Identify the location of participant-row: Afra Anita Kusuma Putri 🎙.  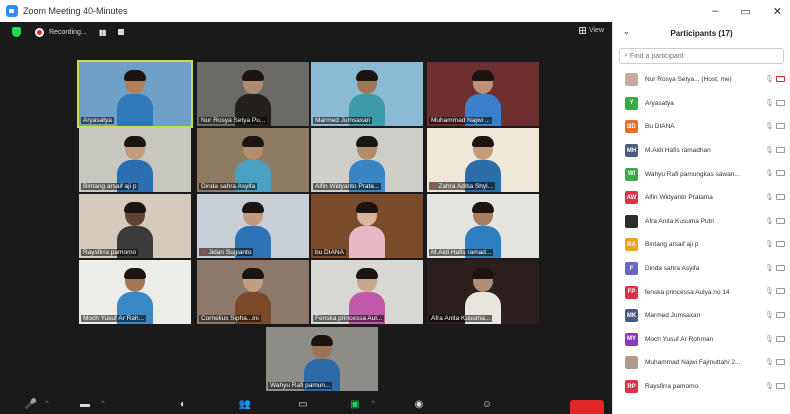
(701, 222).